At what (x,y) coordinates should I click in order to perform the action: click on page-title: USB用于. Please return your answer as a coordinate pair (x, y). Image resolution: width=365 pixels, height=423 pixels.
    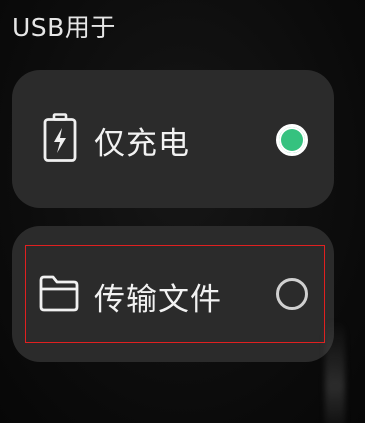
    Looking at the image, I should click on (64, 27).